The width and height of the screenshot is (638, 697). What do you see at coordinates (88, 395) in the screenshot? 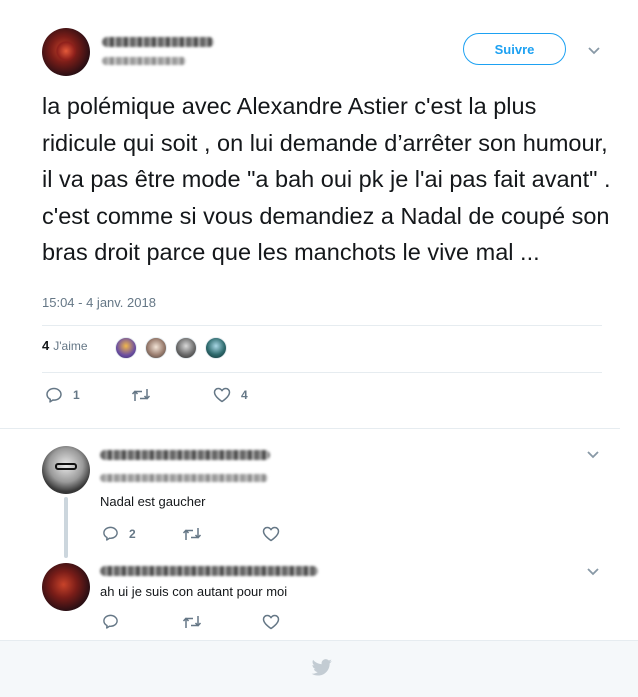
I see `reply-button: 1` at bounding box center [88, 395].